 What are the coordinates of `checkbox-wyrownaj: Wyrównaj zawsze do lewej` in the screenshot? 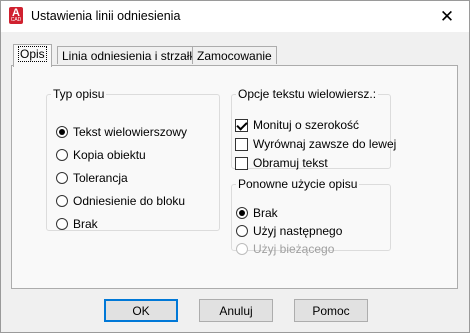 It's located at (315, 144).